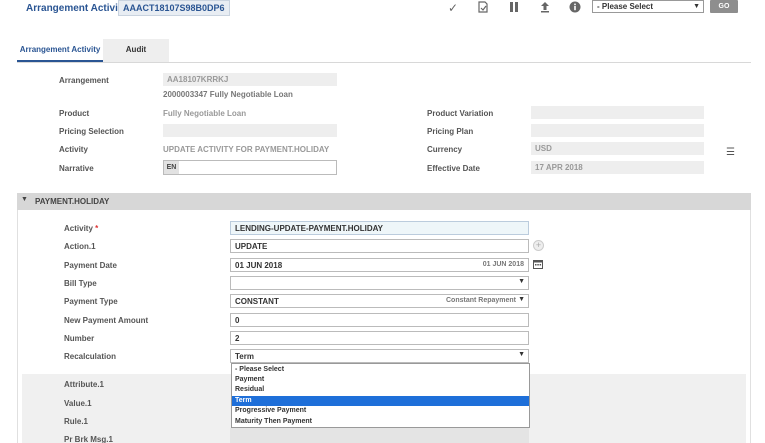 The width and height of the screenshot is (765, 443). I want to click on list-menu-icon: ☰, so click(730, 152).